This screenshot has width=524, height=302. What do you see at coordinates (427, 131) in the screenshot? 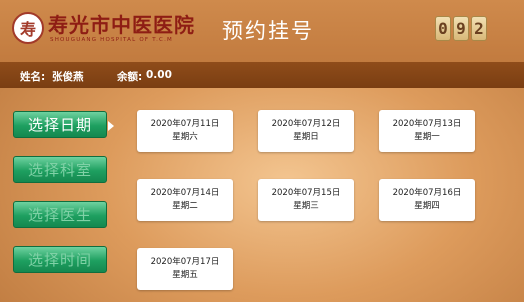
I see `date-card: 2020年07月13日 星期一` at bounding box center [427, 131].